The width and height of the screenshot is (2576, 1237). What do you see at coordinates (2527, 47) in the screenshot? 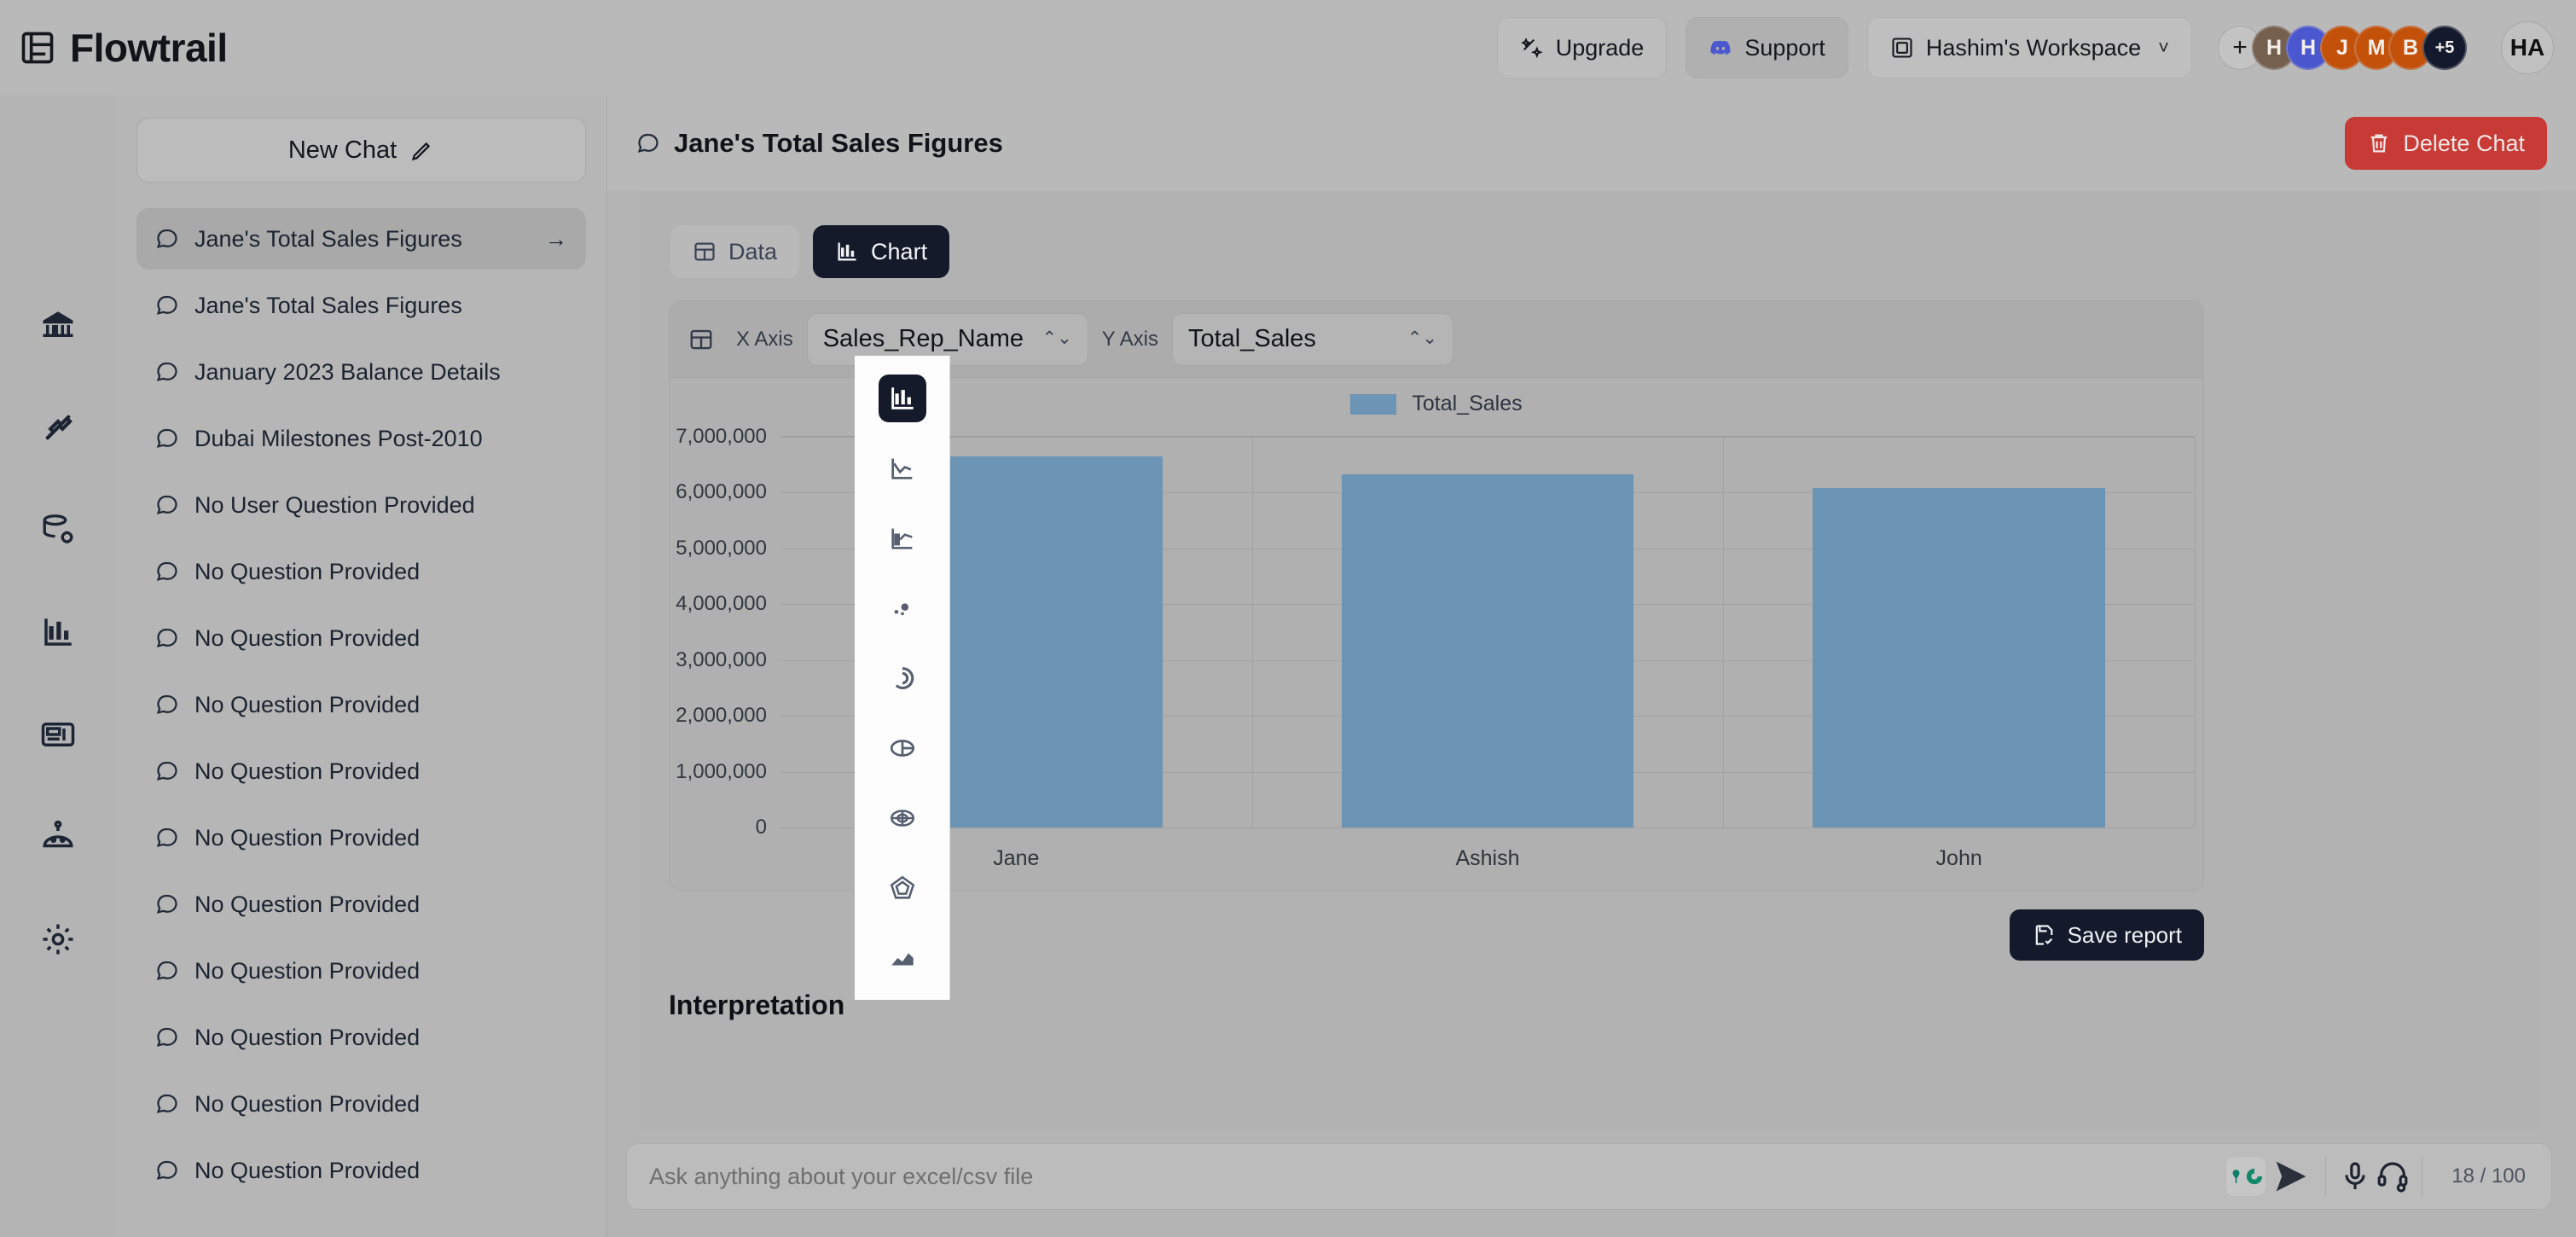
I see `user-avatar: HA` at bounding box center [2527, 47].